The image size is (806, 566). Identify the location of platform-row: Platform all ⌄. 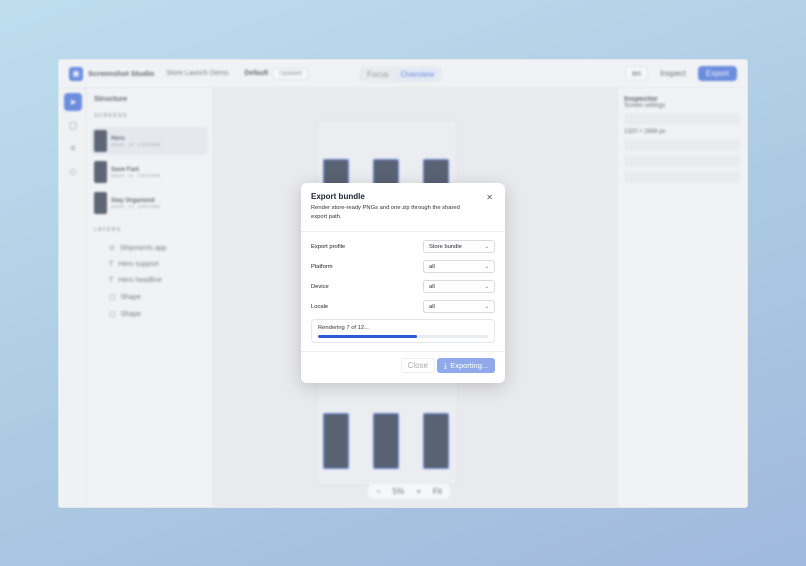
(403, 266).